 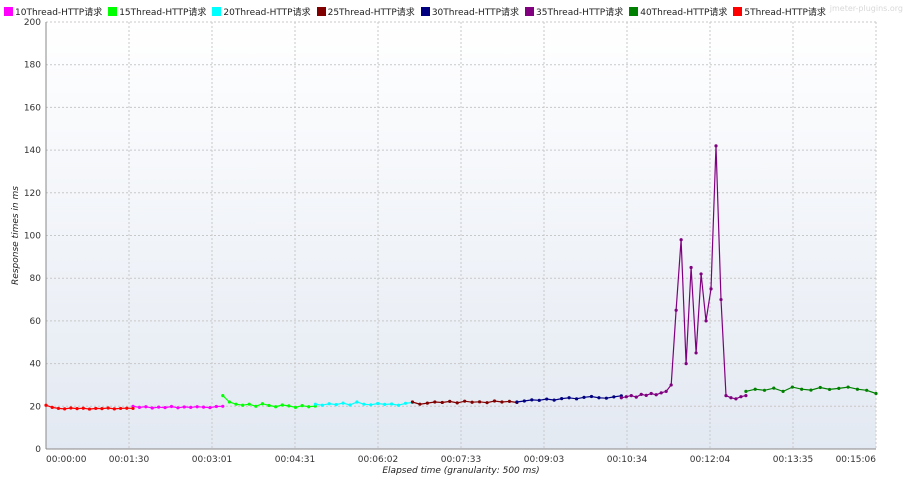 What do you see at coordinates (129, 460) in the screenshot?
I see `x-tick-label: 00:01:30` at bounding box center [129, 460].